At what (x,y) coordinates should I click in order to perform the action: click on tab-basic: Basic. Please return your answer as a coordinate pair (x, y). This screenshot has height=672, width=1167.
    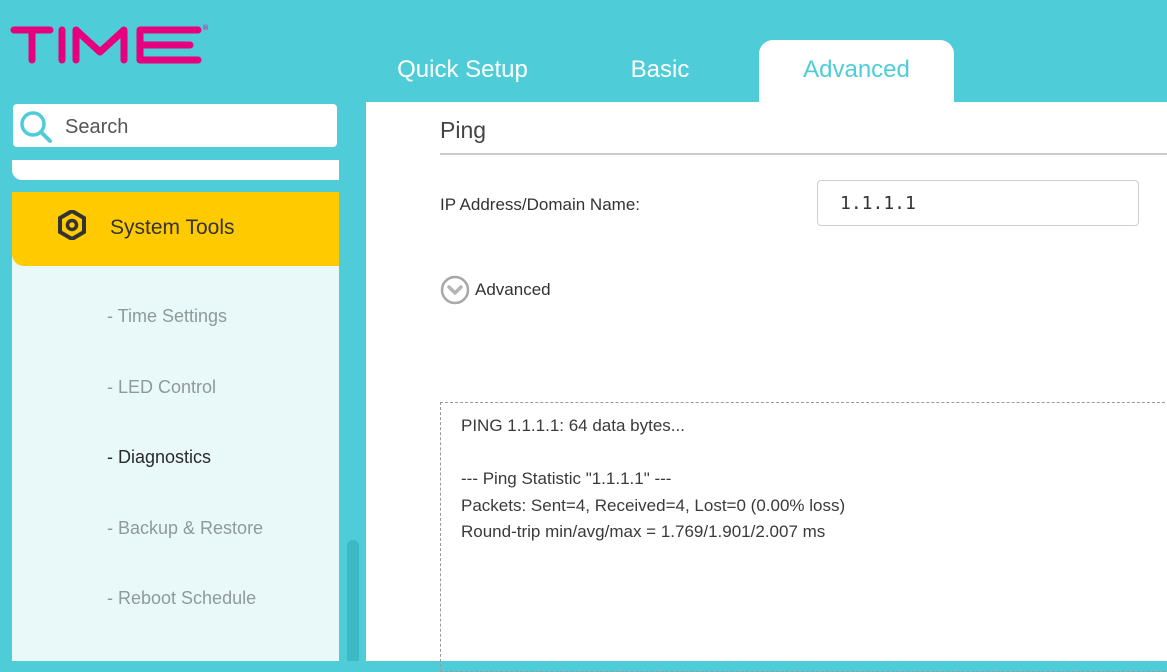
    Looking at the image, I should click on (660, 71).